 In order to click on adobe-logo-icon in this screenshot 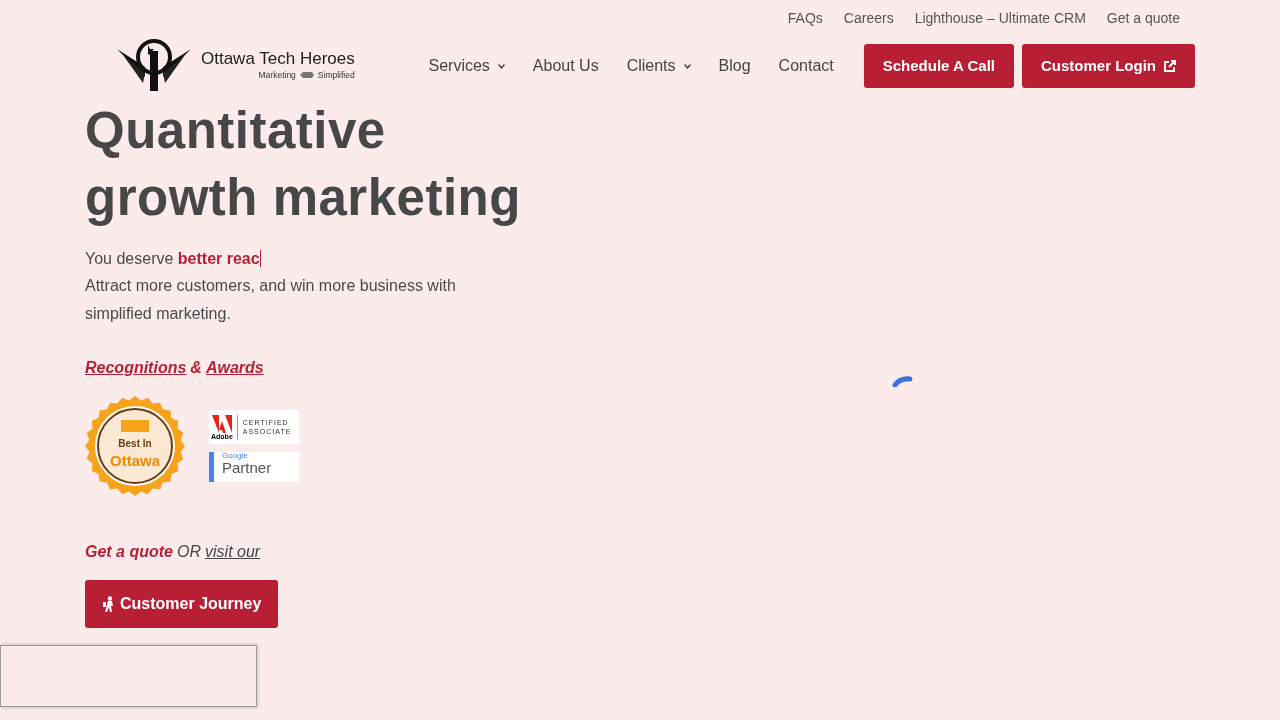, I will do `click(221, 423)`.